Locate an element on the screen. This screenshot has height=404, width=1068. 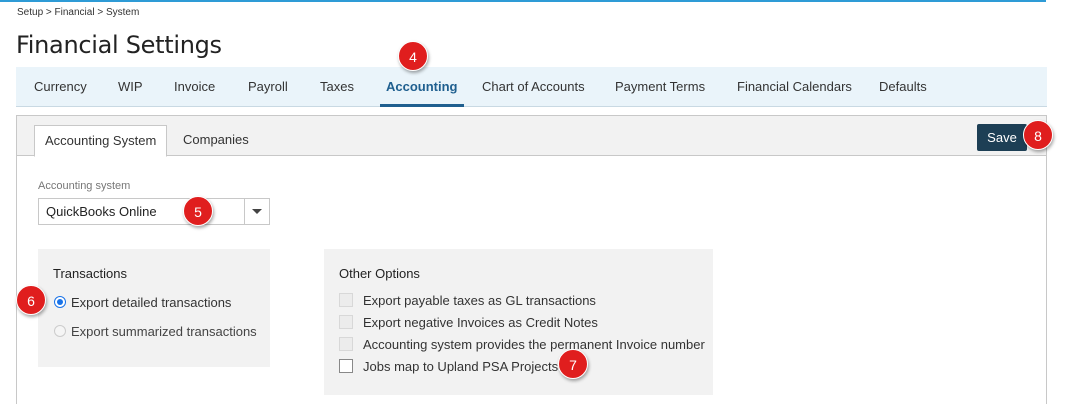
tab-accounting: Accounting is located at coordinates (421, 87).